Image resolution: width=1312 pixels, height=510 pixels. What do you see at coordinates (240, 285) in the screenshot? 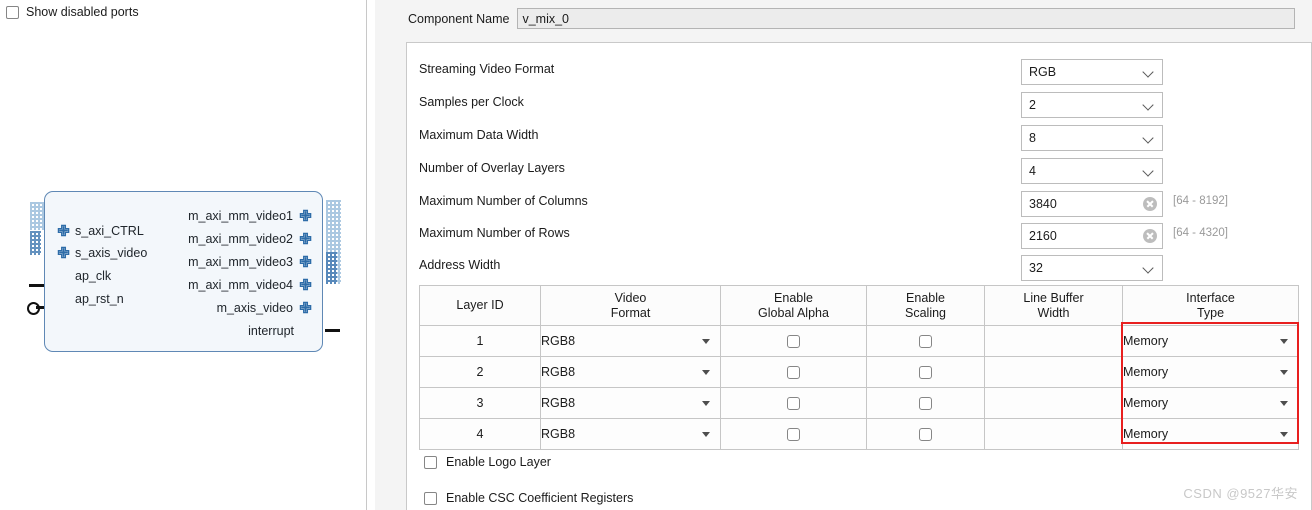
I see `port-label: m_axi_mm_video4` at bounding box center [240, 285].